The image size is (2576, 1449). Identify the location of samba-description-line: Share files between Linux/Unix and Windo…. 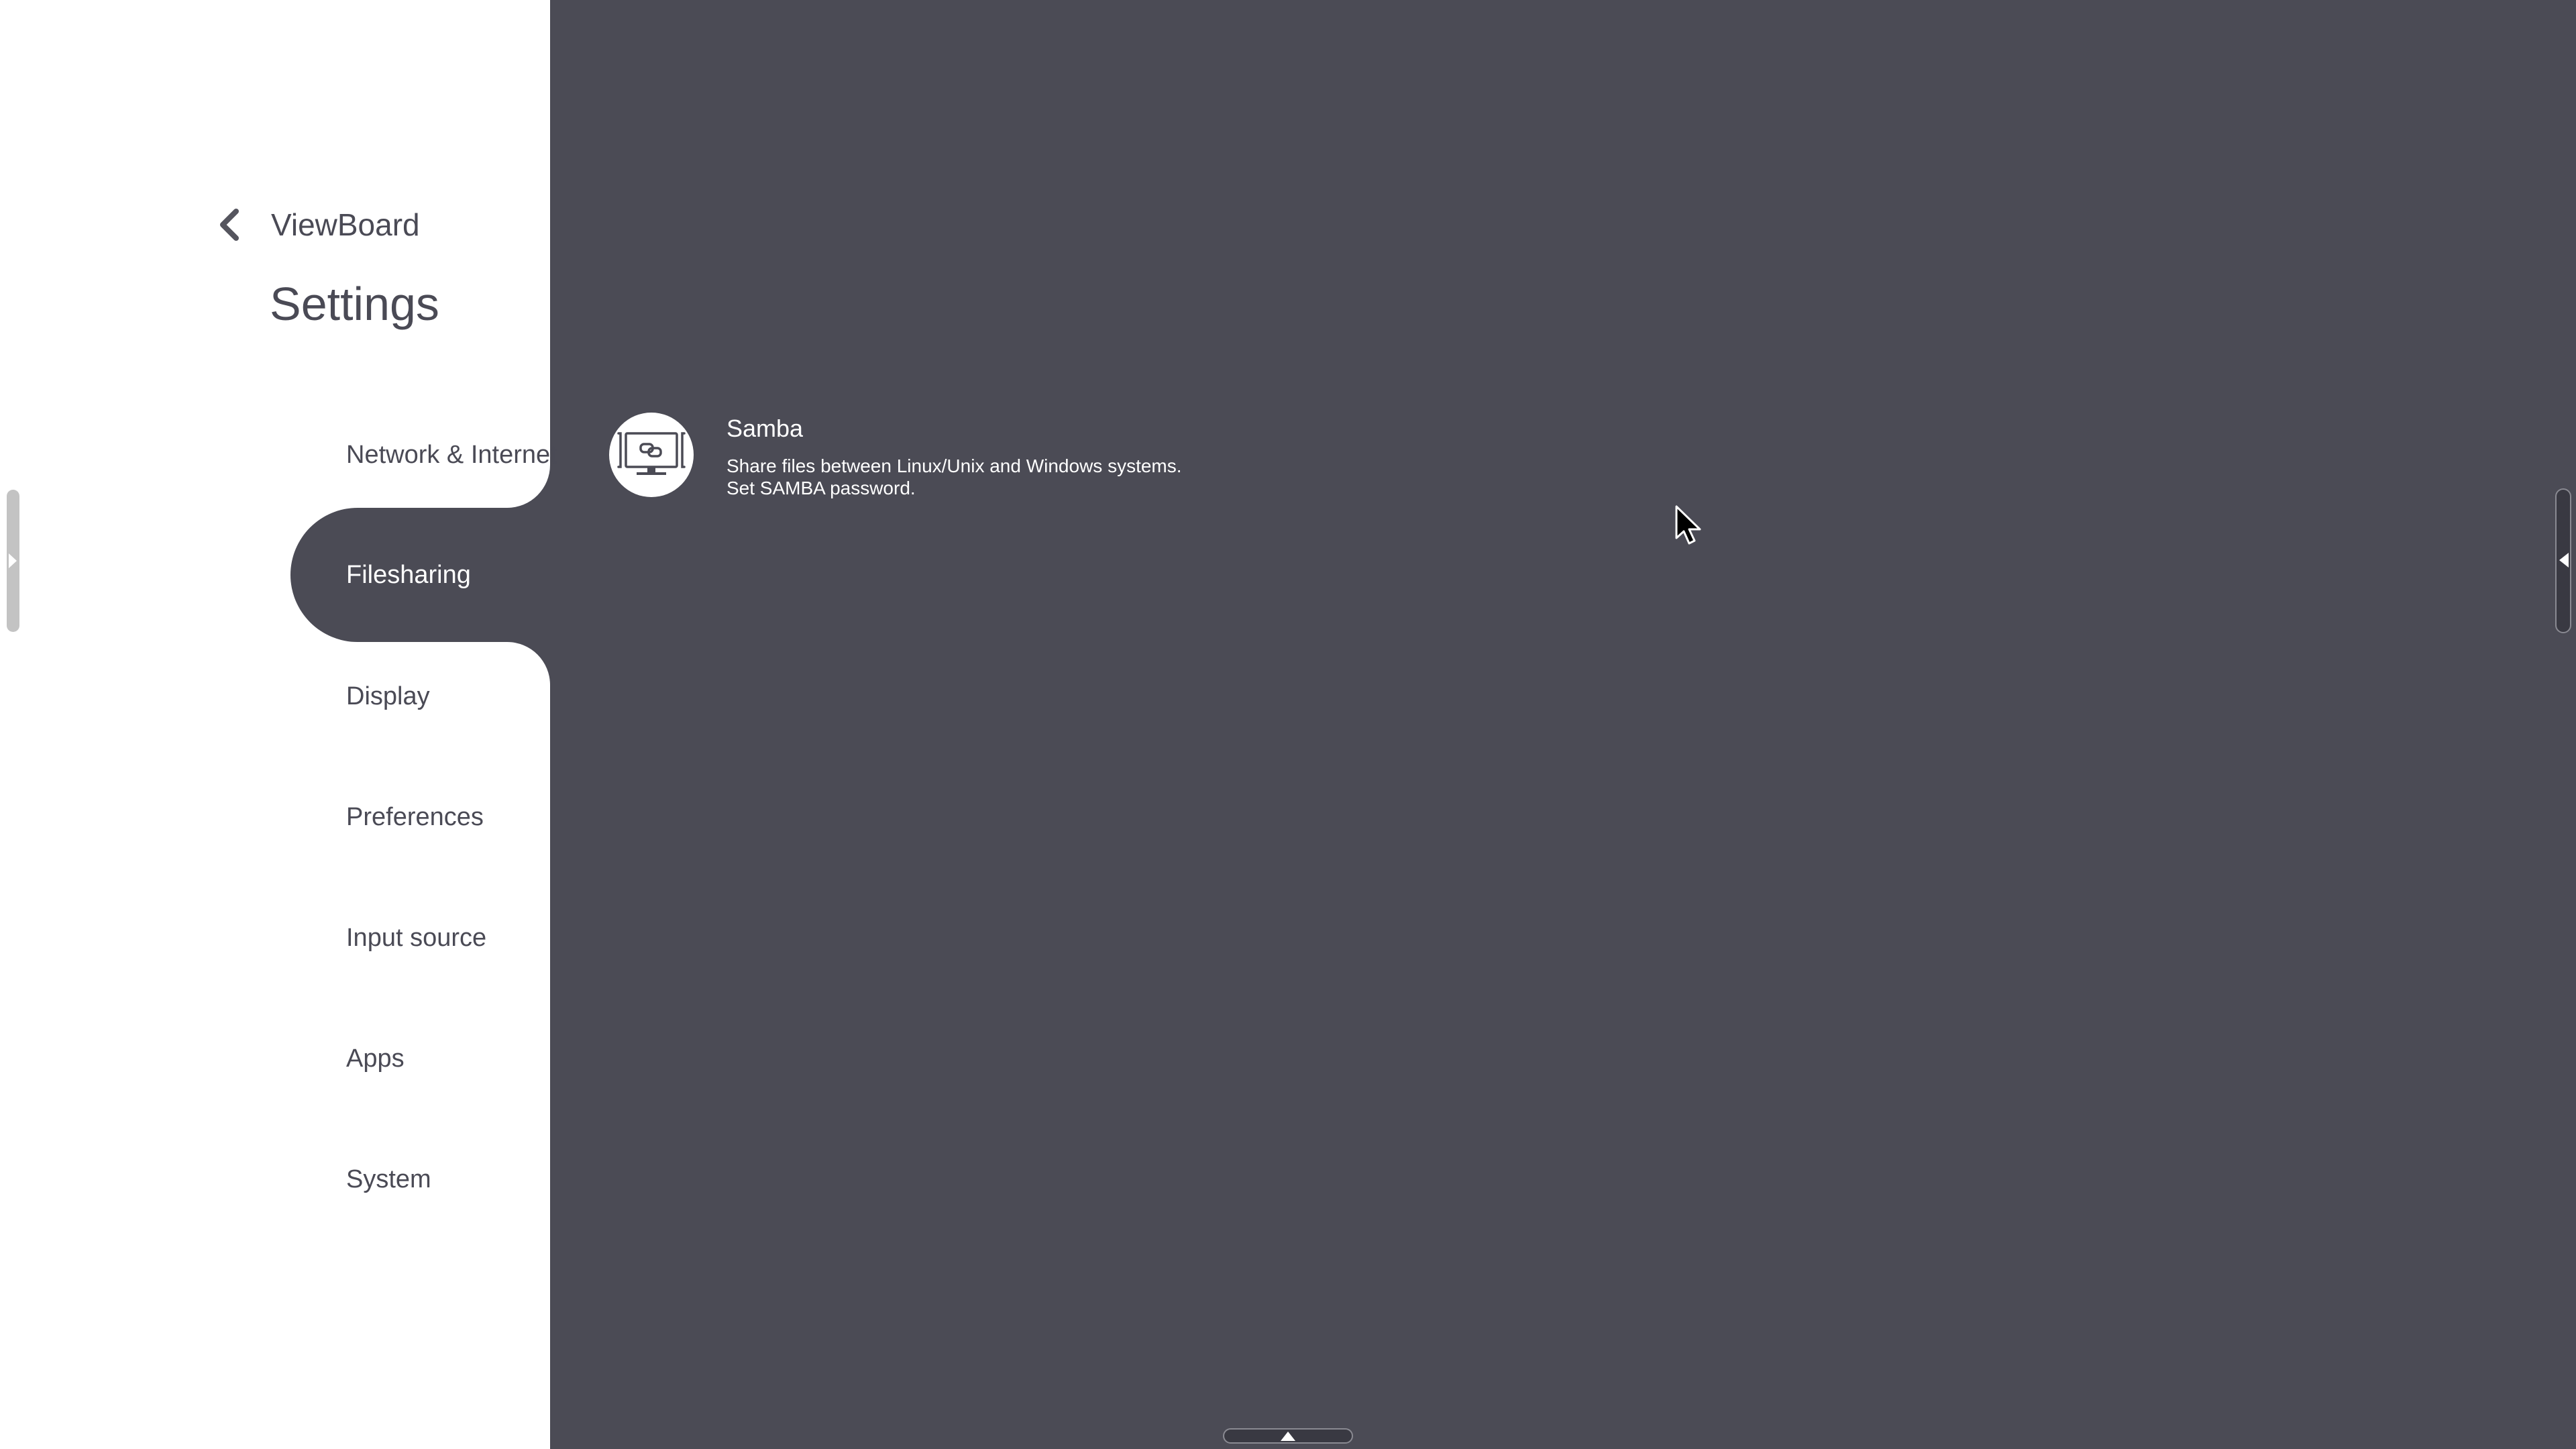
(954, 465).